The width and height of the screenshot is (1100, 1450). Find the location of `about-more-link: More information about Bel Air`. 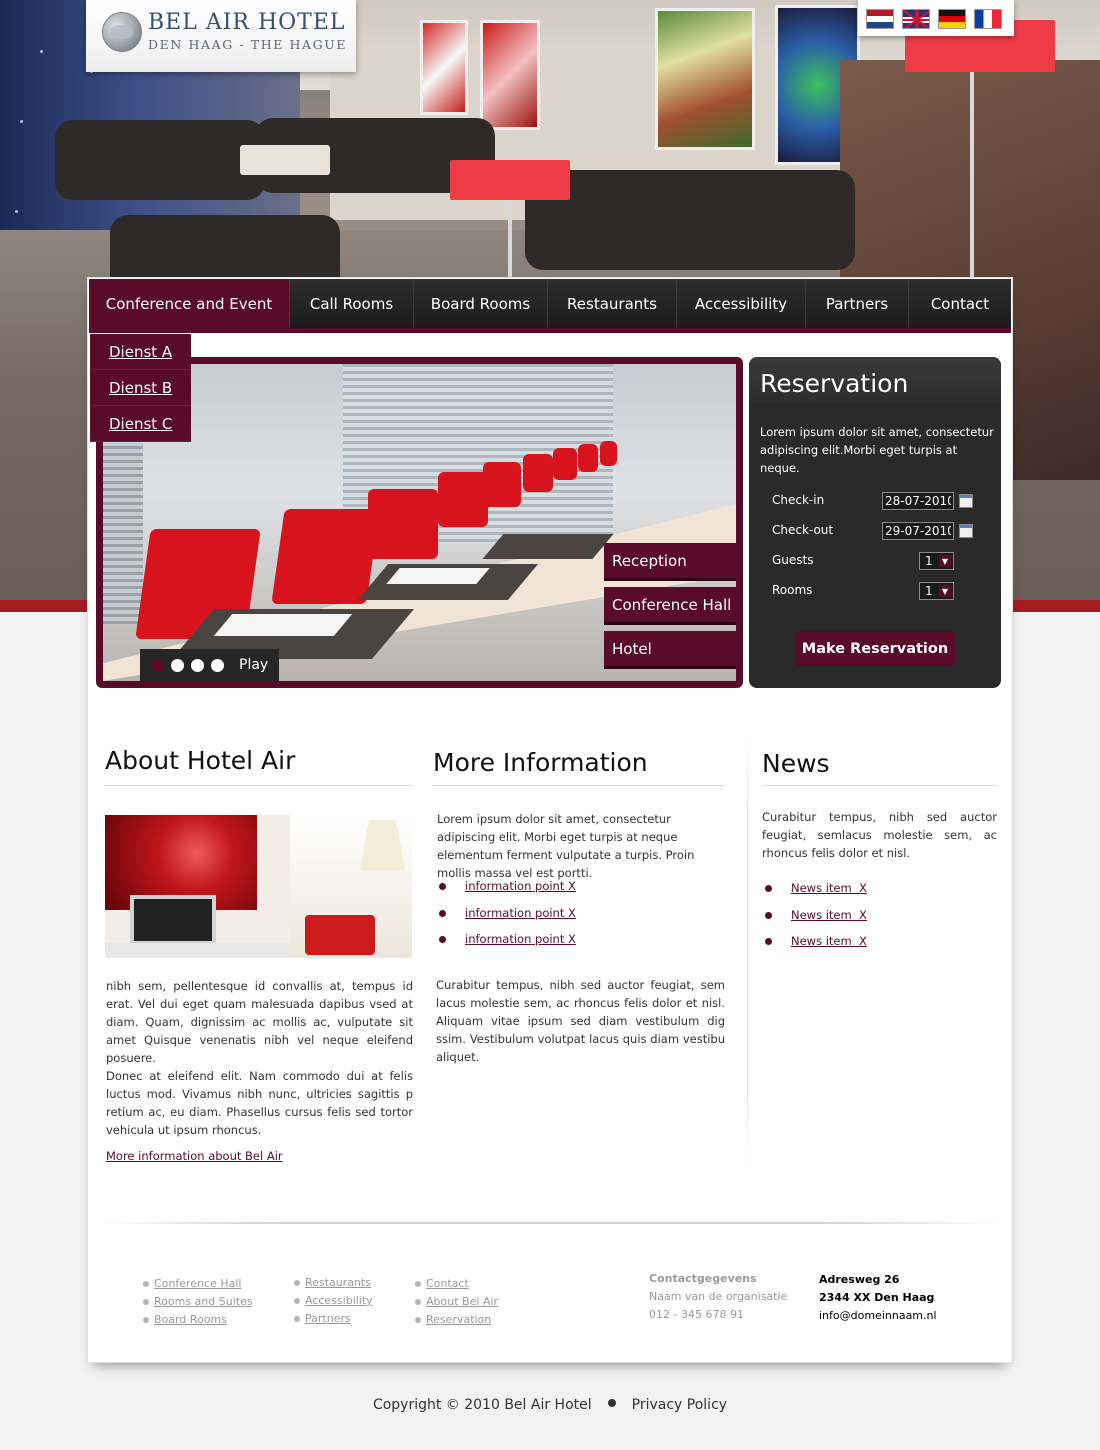

about-more-link: More information about Bel Air is located at coordinates (194, 1156).